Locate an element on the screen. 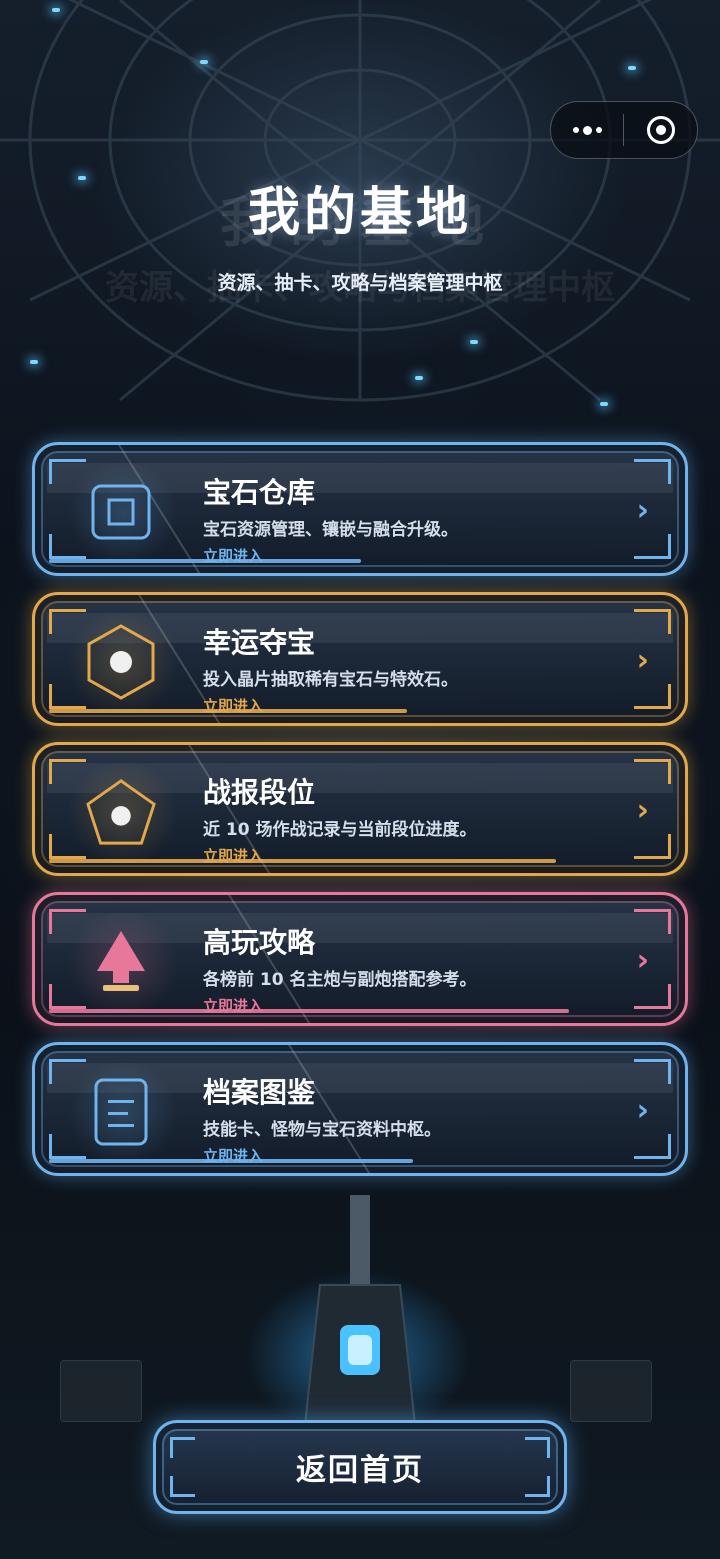 This screenshot has width=720, height=1559. hexagon-icon is located at coordinates (121, 662).